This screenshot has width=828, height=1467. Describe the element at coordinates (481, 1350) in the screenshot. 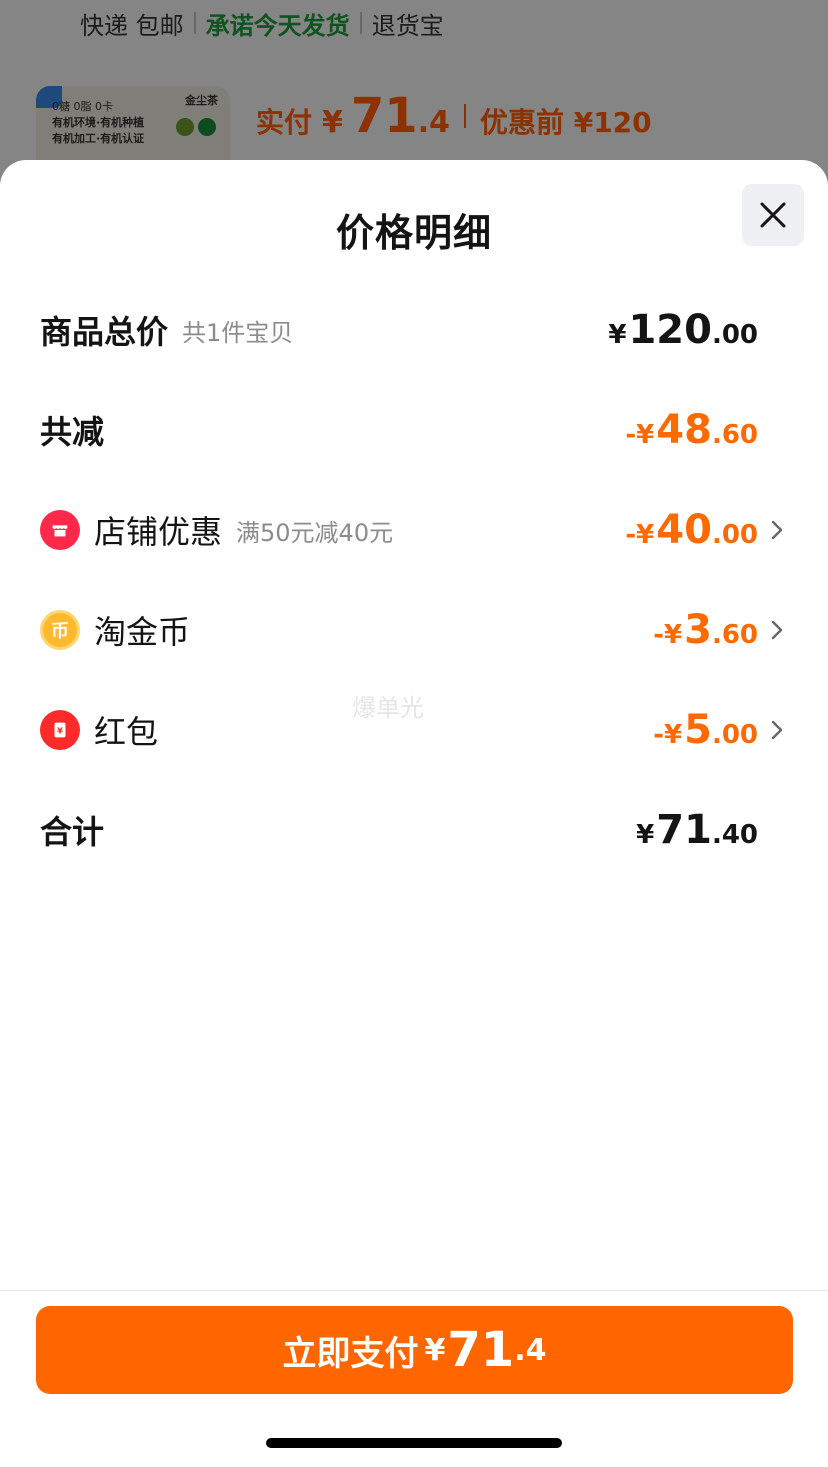

I see `pay-amount-integer: 71` at that location.